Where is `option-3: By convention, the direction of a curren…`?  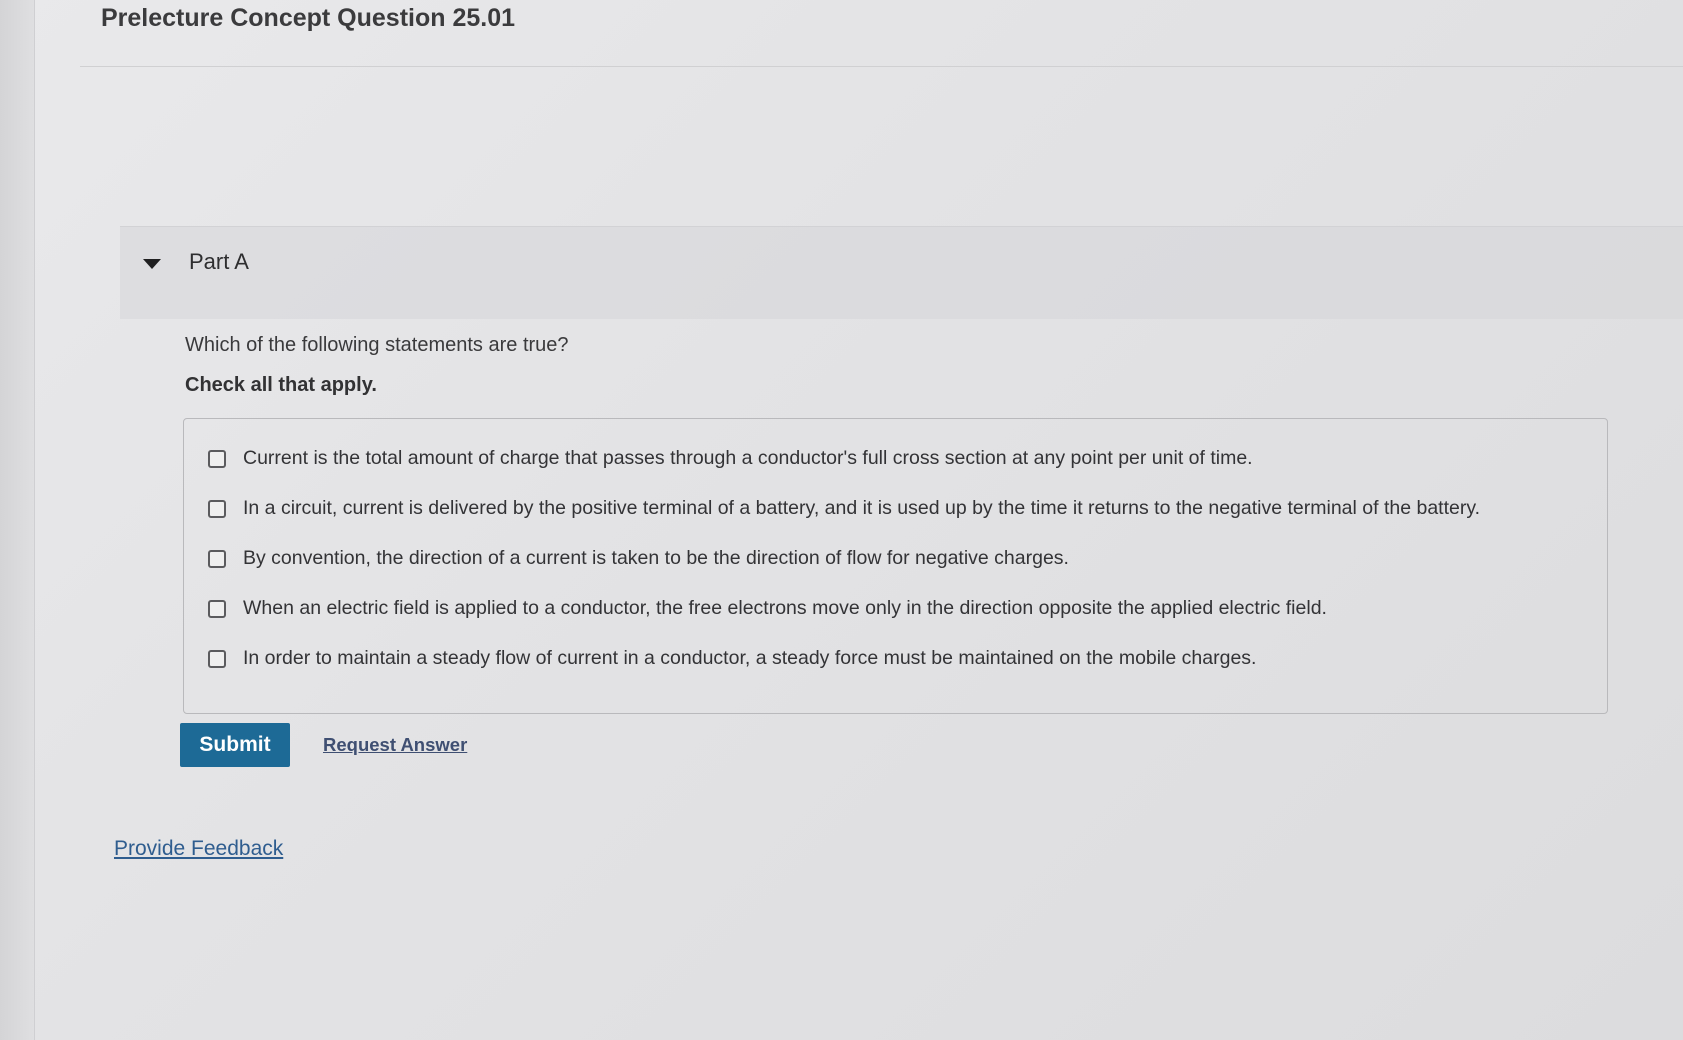 option-3: By convention, the direction of a curren… is located at coordinates (638, 558).